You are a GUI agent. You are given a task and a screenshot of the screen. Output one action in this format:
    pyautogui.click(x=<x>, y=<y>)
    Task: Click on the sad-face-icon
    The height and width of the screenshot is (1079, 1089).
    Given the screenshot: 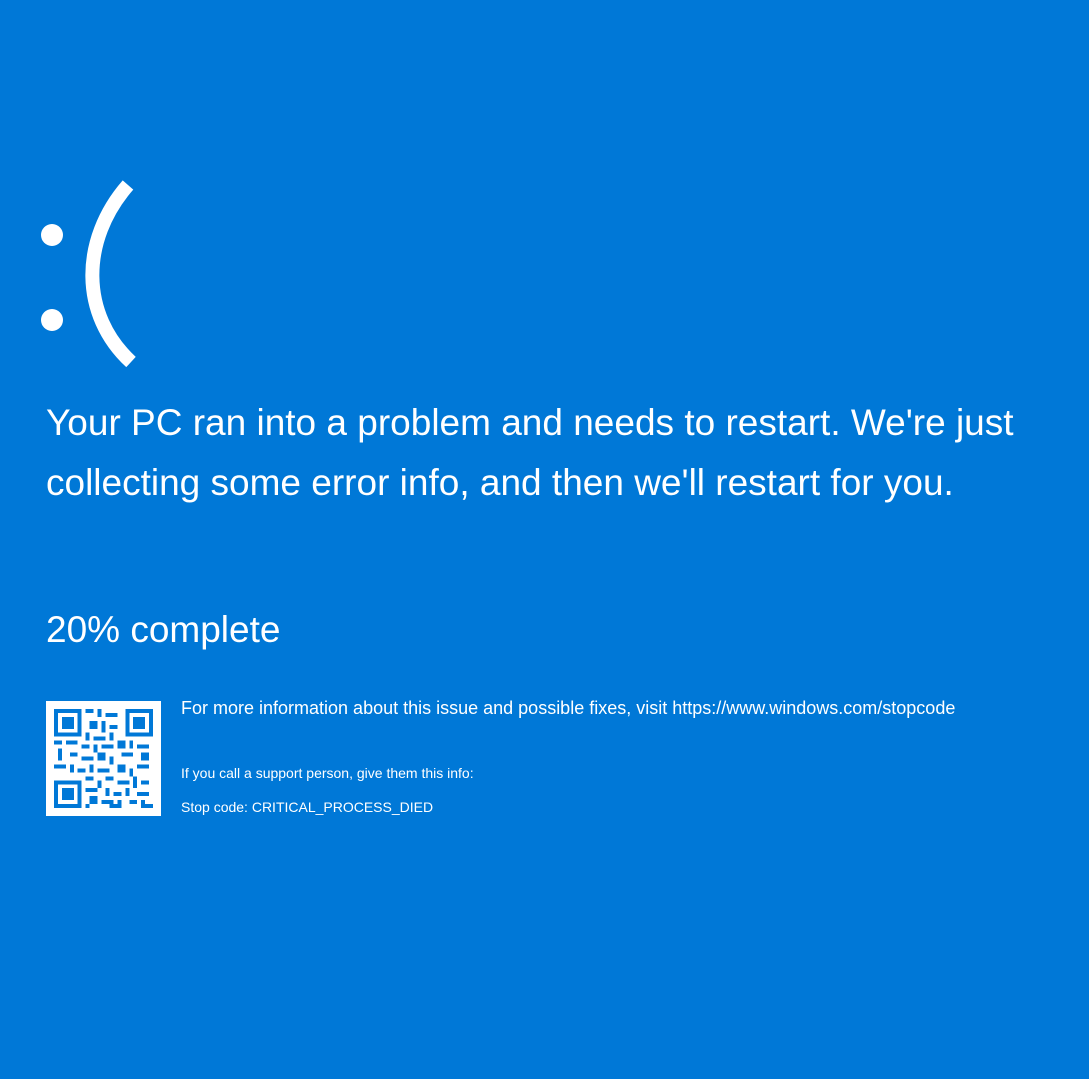 What is the action you would take?
    pyautogui.click(x=90, y=265)
    